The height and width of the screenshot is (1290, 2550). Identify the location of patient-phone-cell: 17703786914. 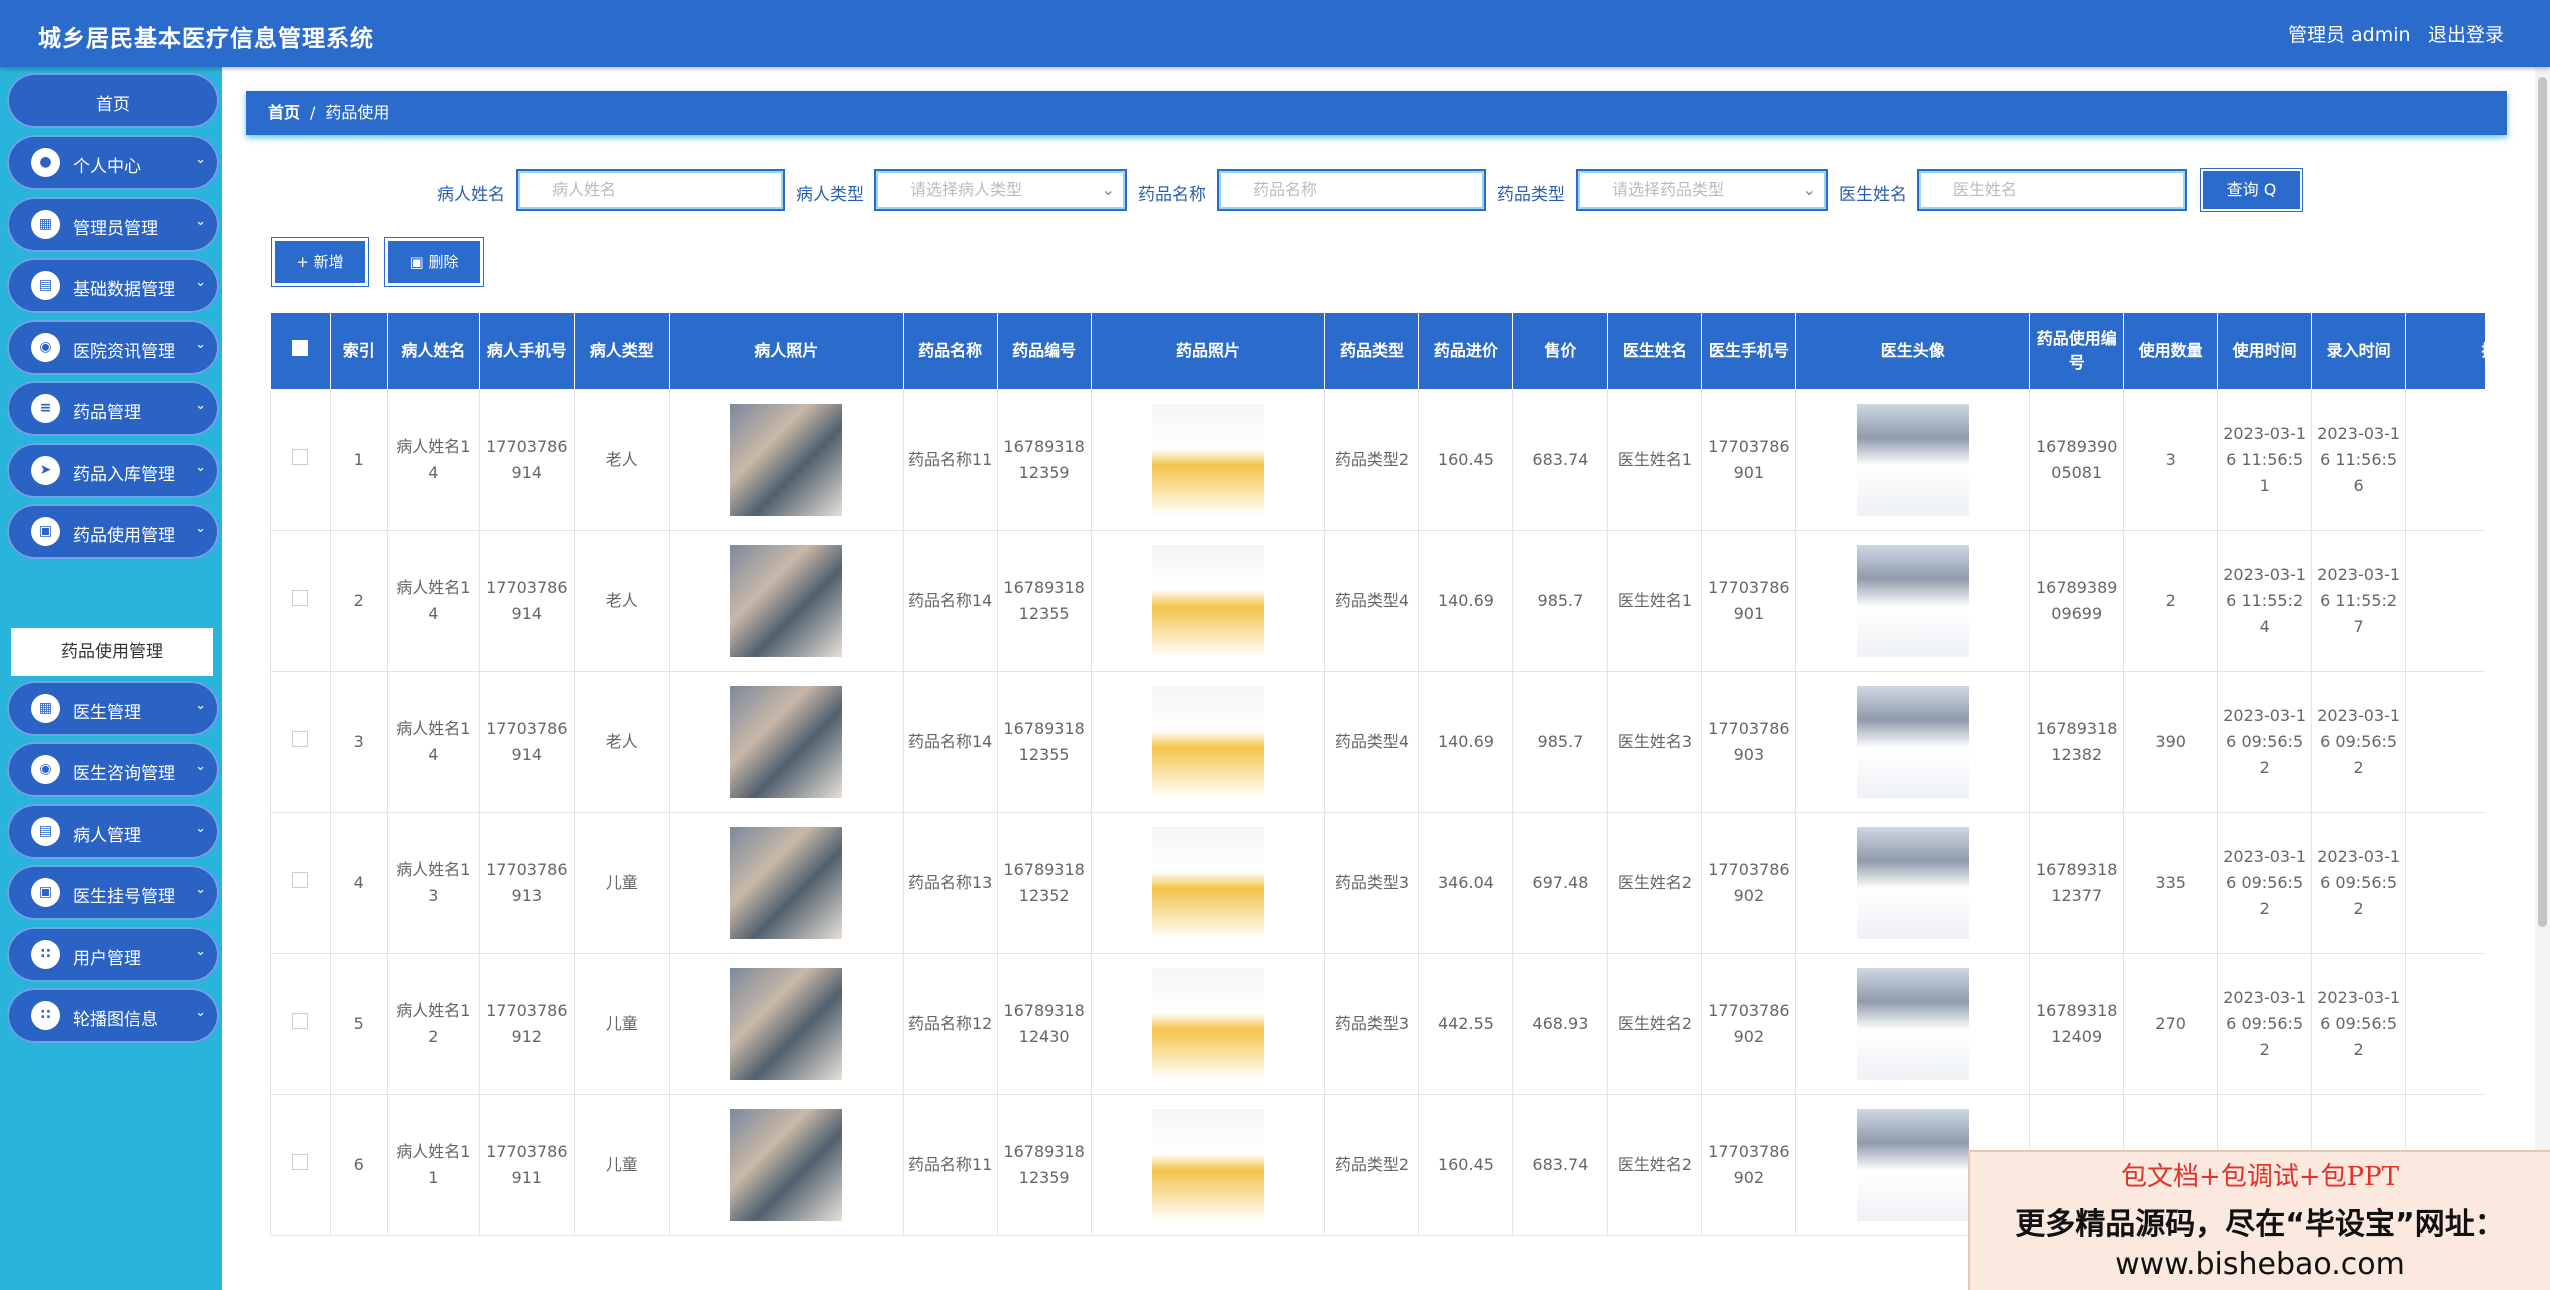
(526, 742).